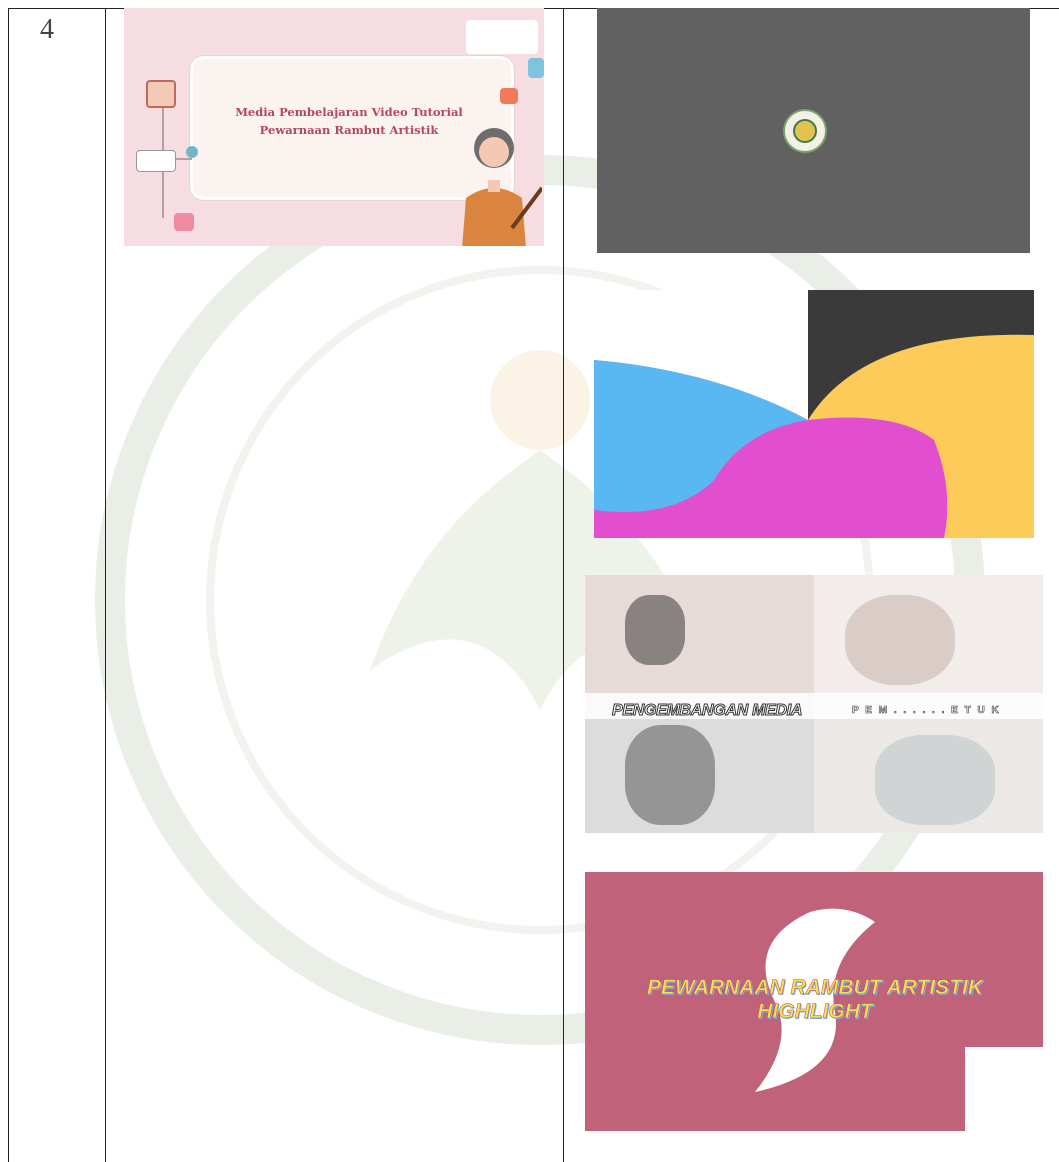  I want to click on gear-icon, so click(192, 152).